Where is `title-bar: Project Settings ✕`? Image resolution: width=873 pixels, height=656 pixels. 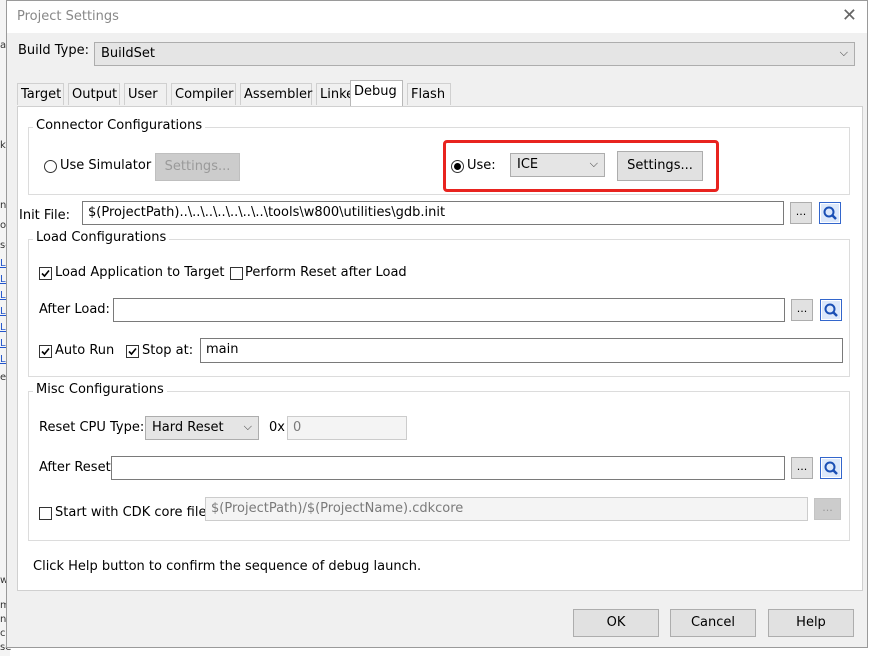
title-bar: Project Settings ✕ is located at coordinates (437, 17).